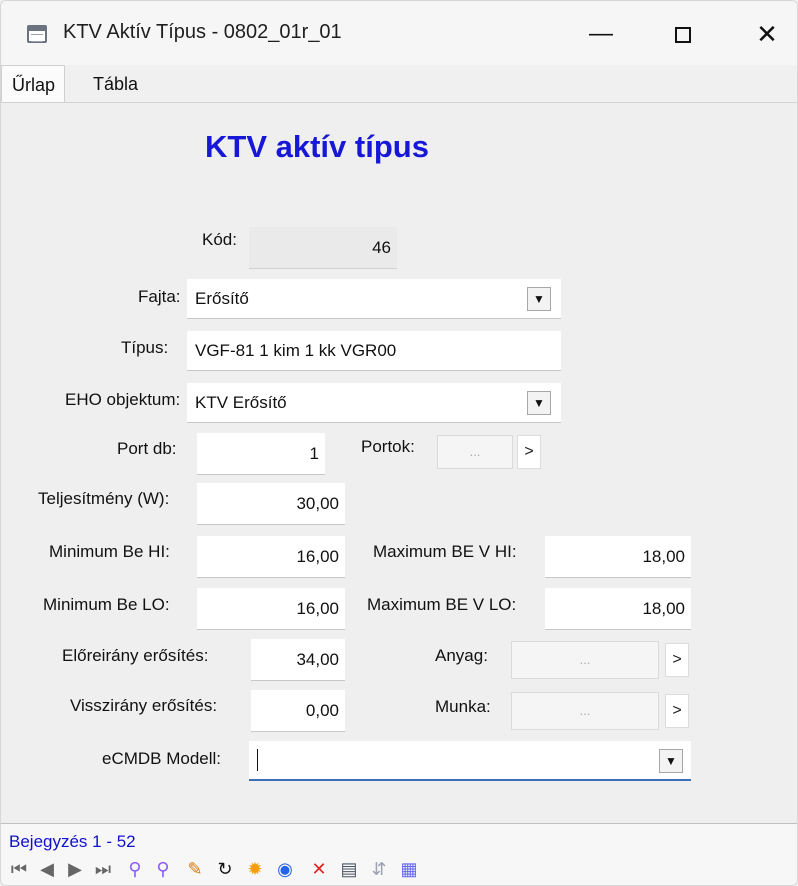 This screenshot has width=798, height=886. I want to click on new-record-icon: ✹, so click(255, 869).